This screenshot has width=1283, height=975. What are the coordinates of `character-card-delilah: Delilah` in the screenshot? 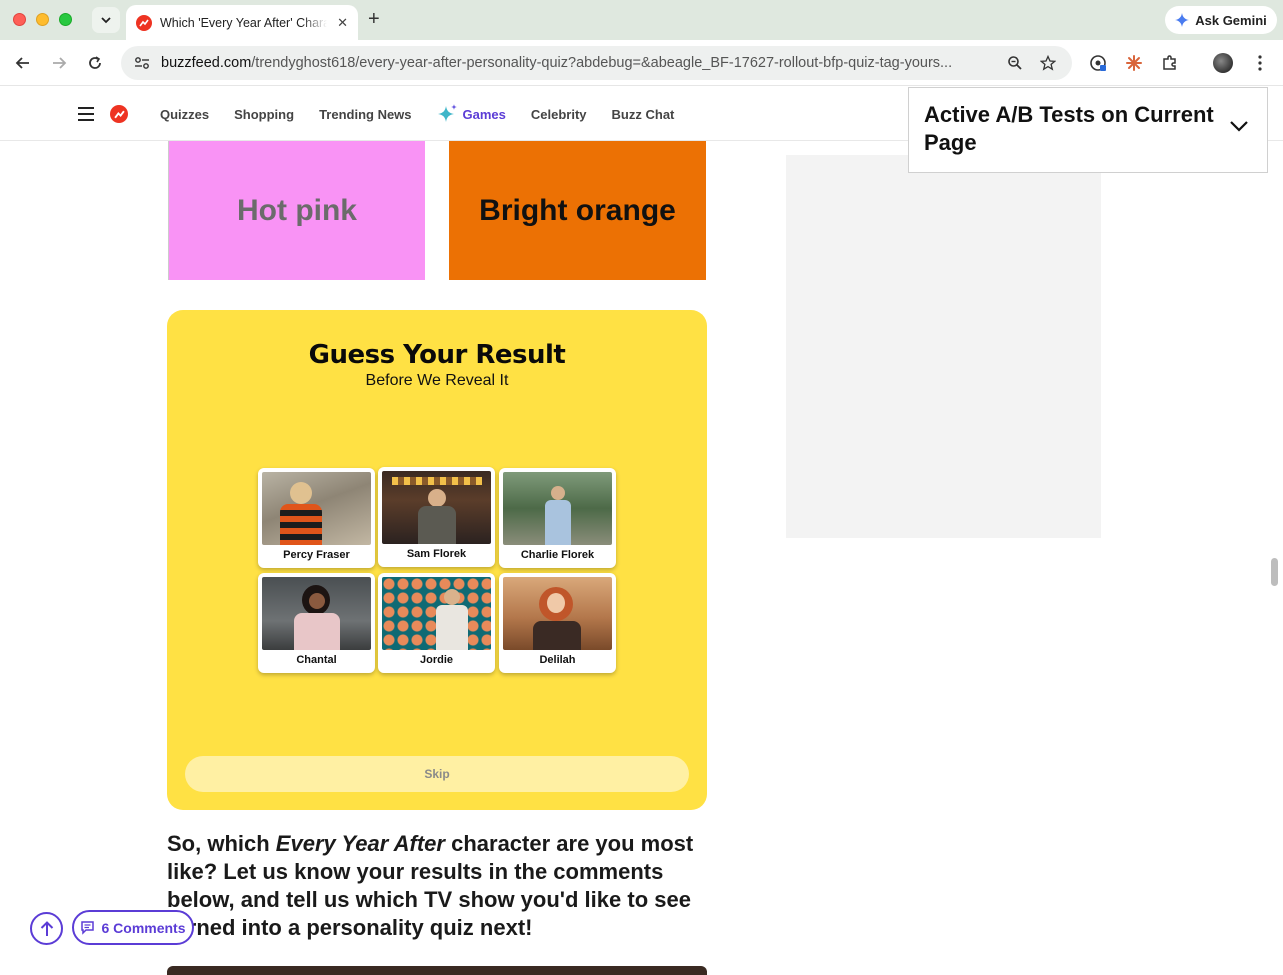 It's located at (557, 623).